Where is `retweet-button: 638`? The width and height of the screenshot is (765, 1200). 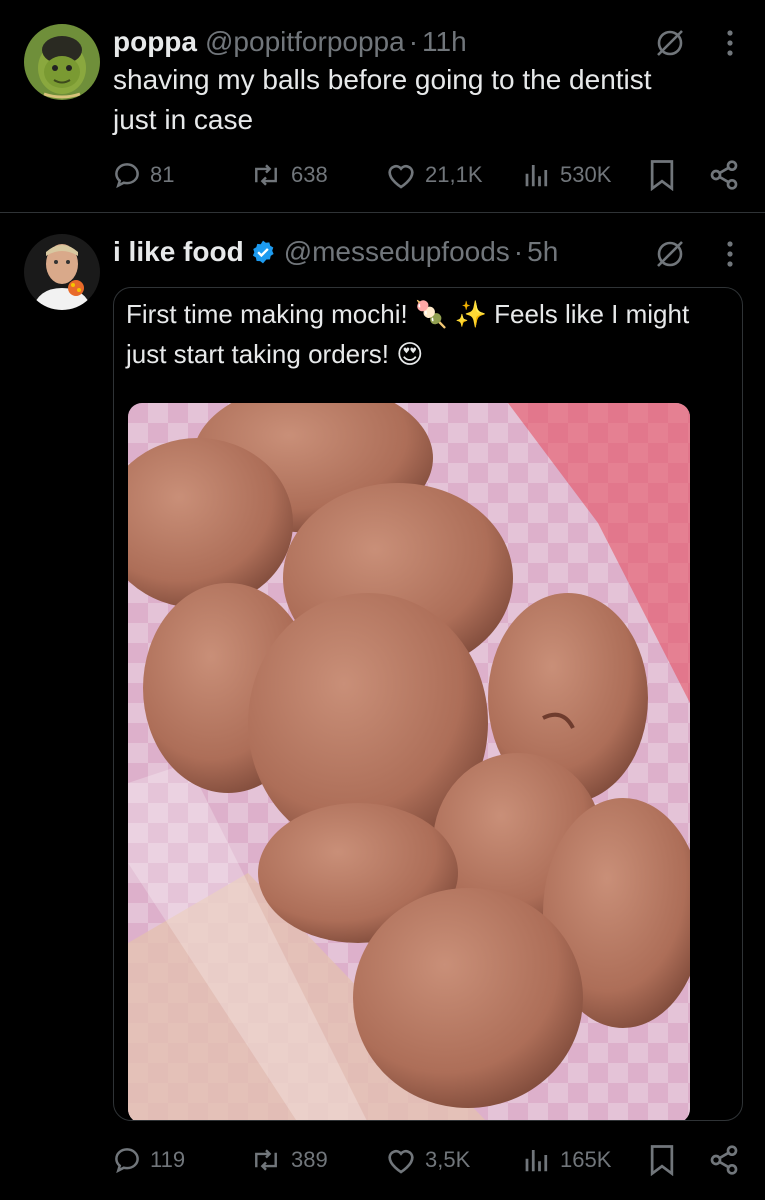
retweet-button: 638 is located at coordinates (288, 175).